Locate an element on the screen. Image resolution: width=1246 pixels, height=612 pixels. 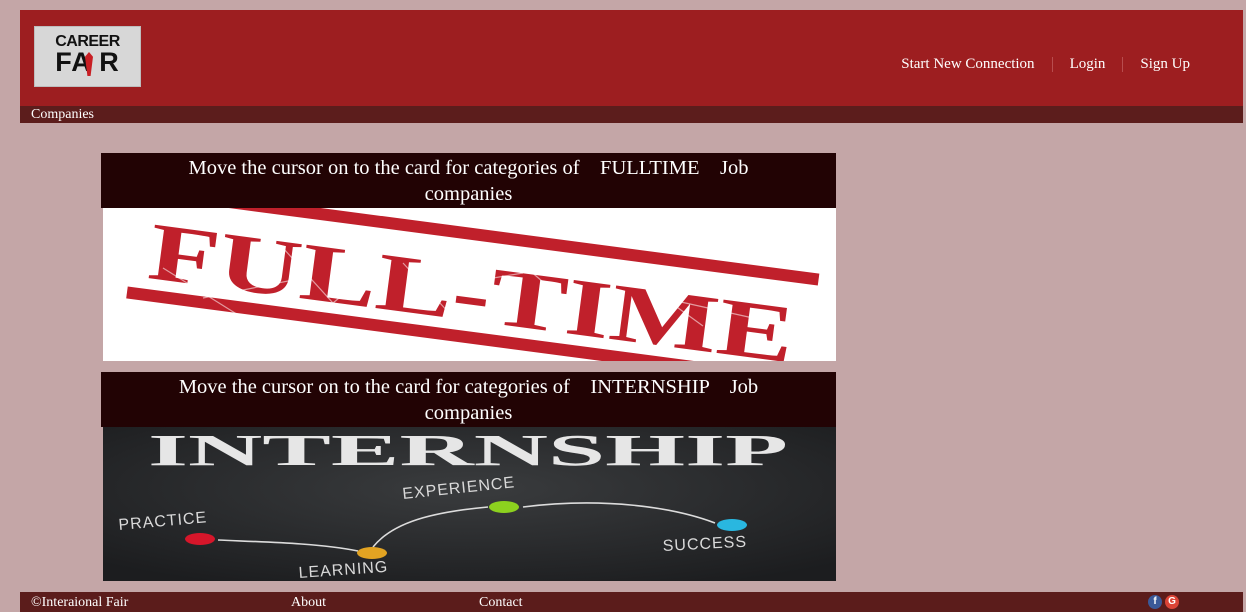
fulltime-stamp-graphic: FULL-TIME is located at coordinates (473, 284).